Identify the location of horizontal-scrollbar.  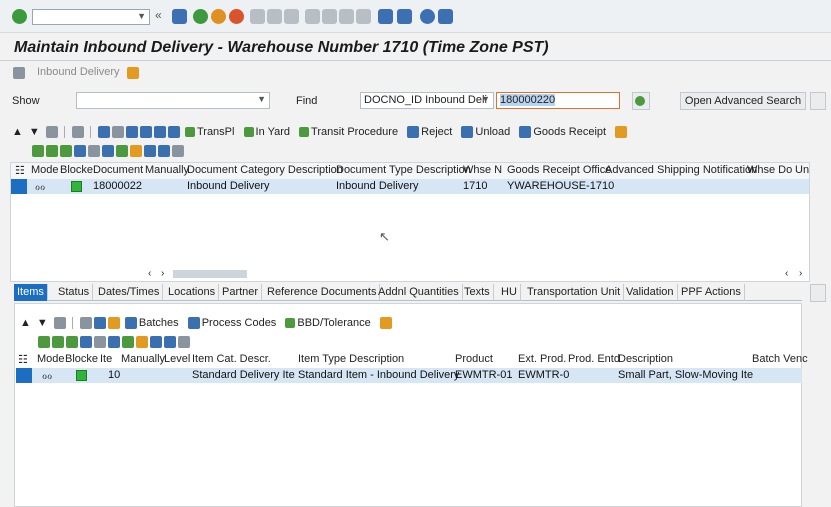
(210, 274).